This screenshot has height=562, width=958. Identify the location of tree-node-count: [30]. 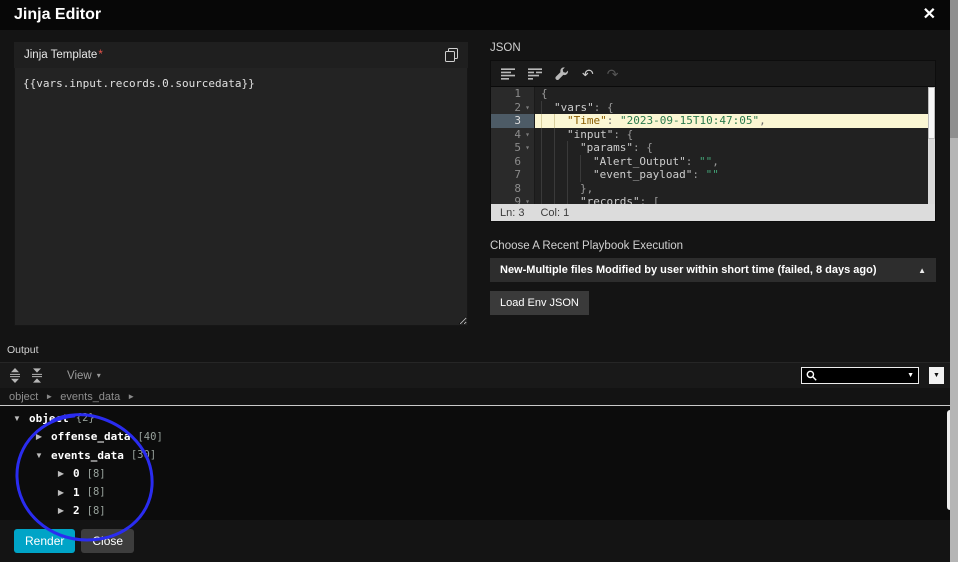
(143, 455).